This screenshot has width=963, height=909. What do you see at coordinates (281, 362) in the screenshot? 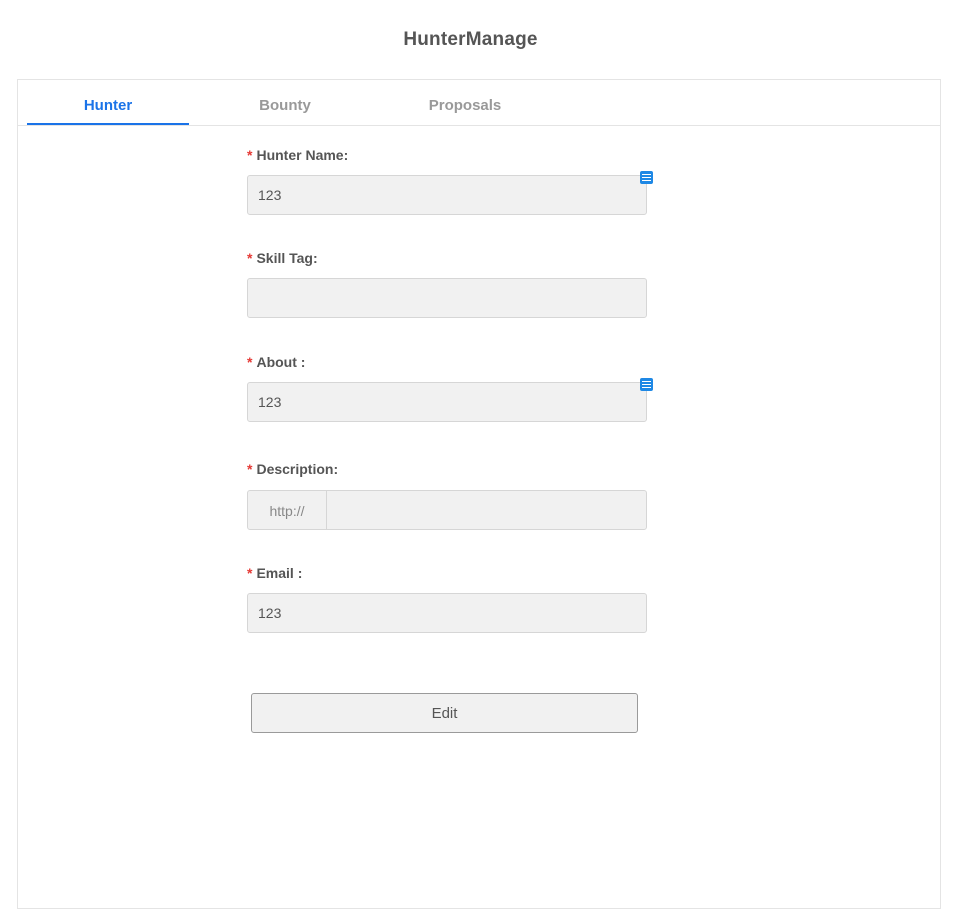
I see `about-label-text: About :` at bounding box center [281, 362].